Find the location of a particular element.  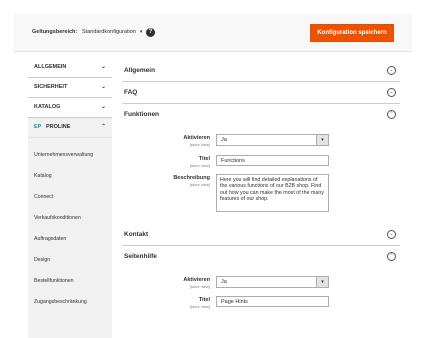

proline-logo: EP is located at coordinates (38, 127).